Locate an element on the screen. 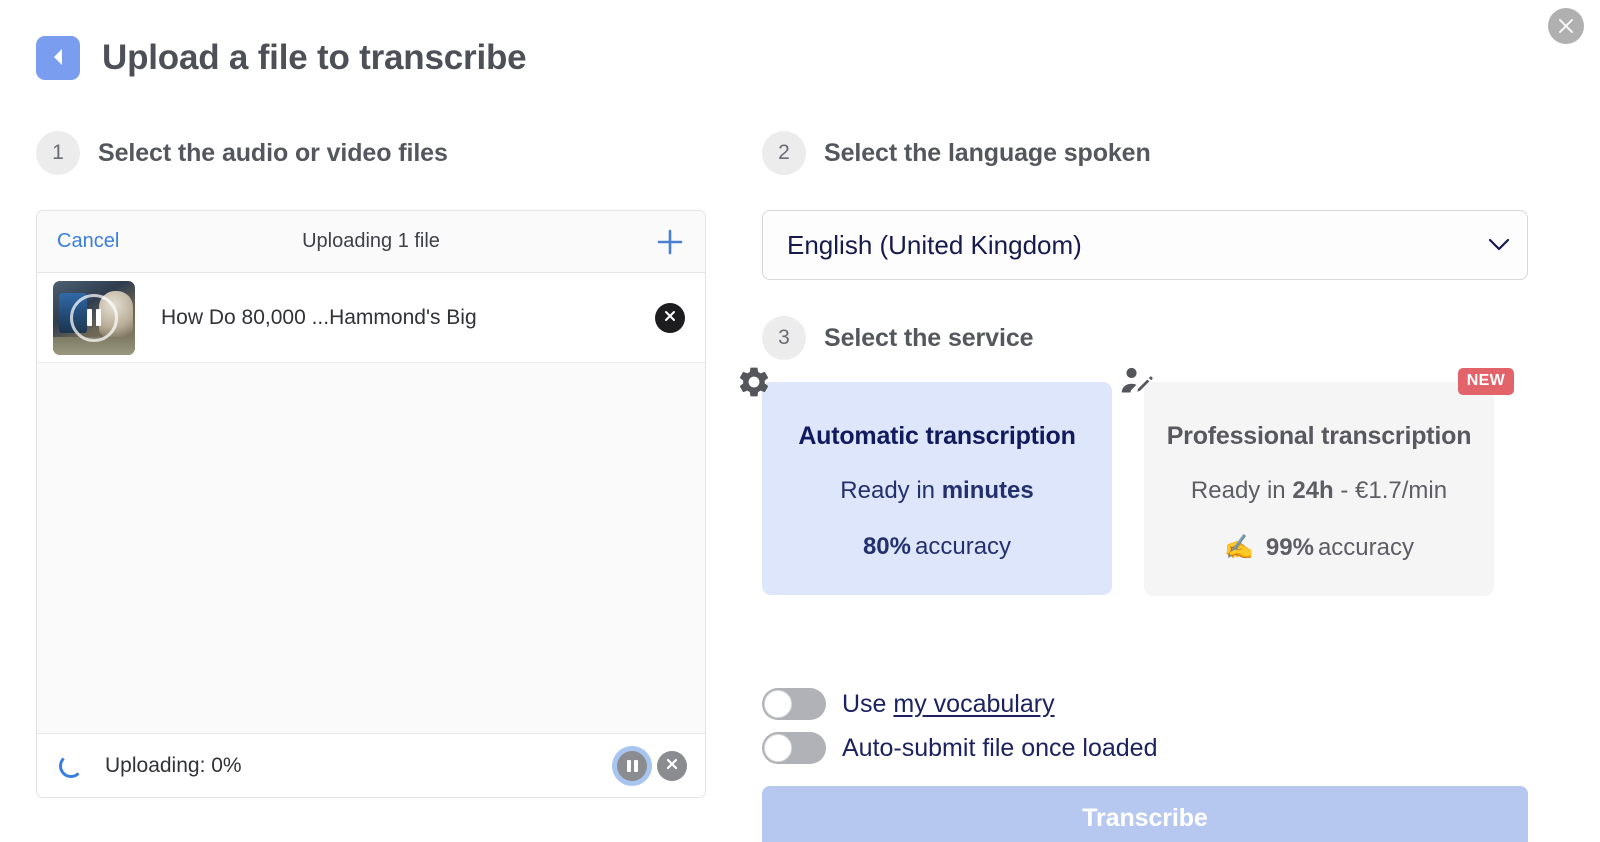  chevron-left-icon is located at coordinates (58, 58).